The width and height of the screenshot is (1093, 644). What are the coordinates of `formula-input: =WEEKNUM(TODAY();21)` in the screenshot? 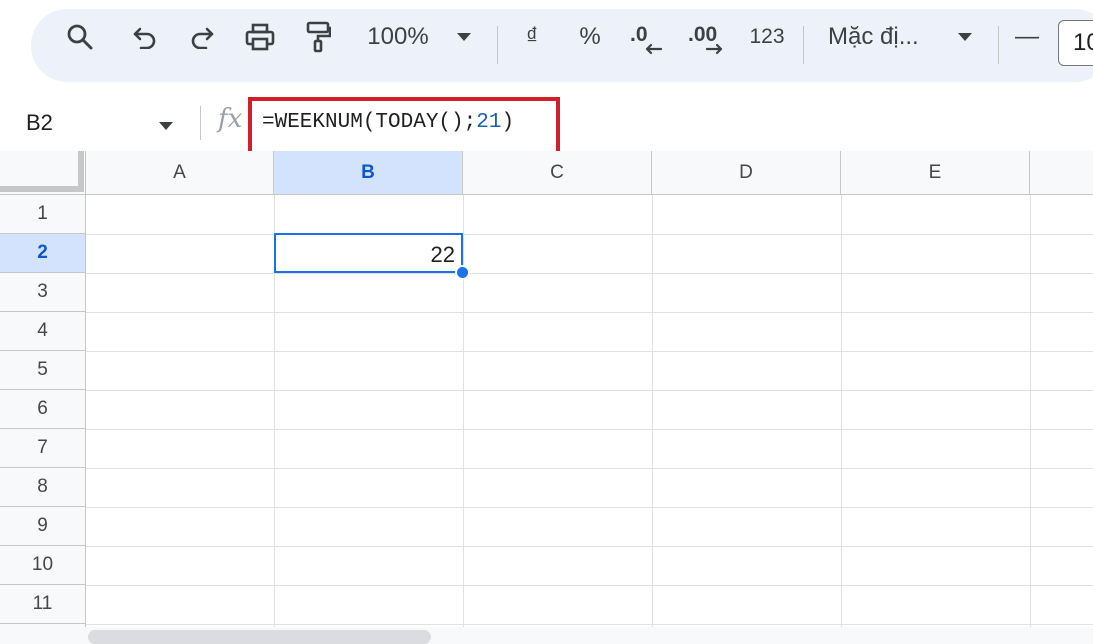 It's located at (388, 122).